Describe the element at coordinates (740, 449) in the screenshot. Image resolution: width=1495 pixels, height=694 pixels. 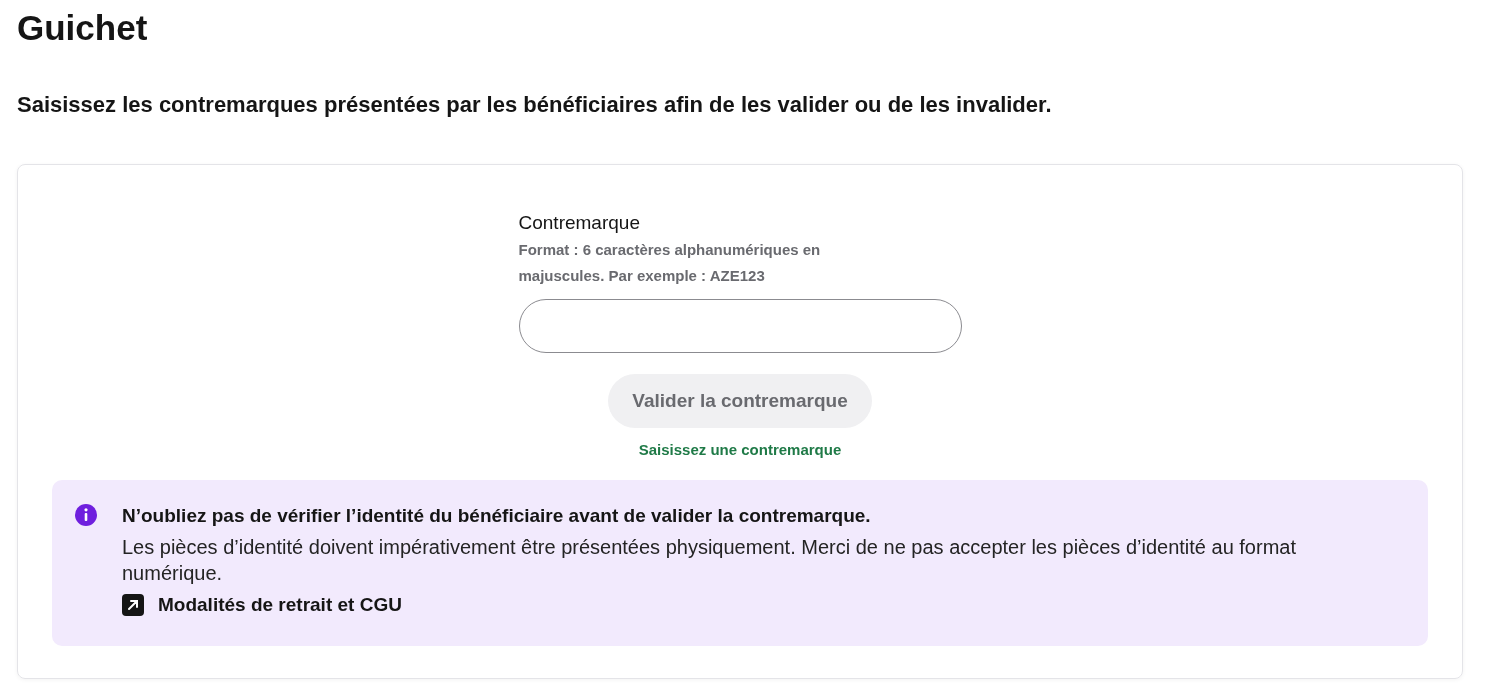
I see `status-message: Saisissez une contremarque` at that location.